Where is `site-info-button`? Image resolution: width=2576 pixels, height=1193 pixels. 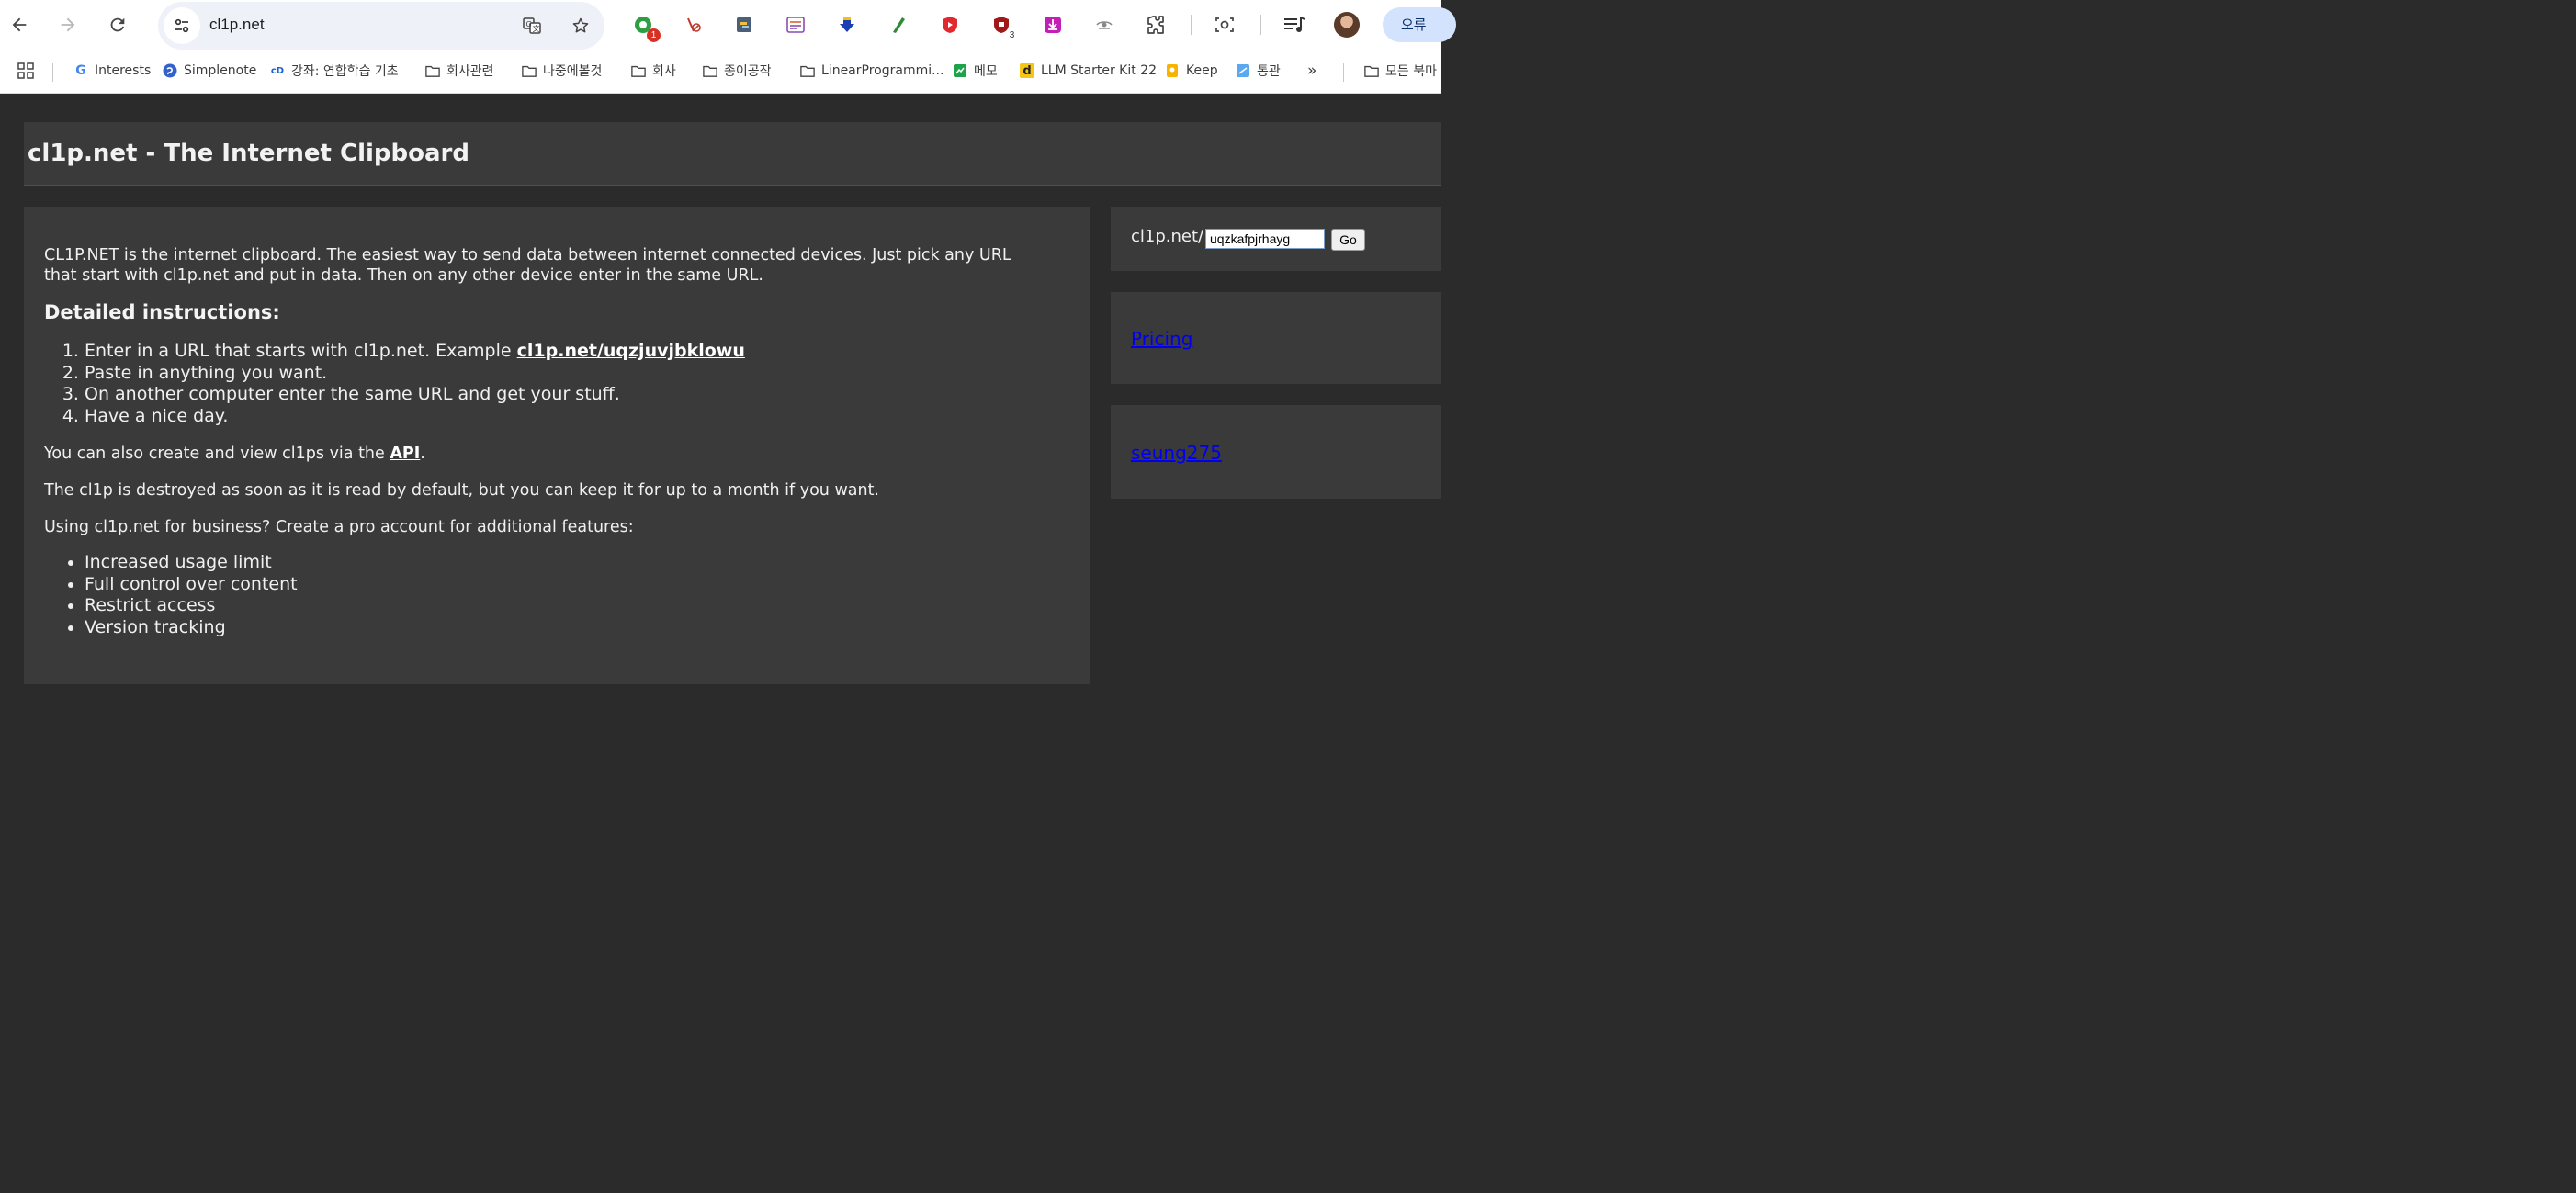 site-info-button is located at coordinates (182, 25).